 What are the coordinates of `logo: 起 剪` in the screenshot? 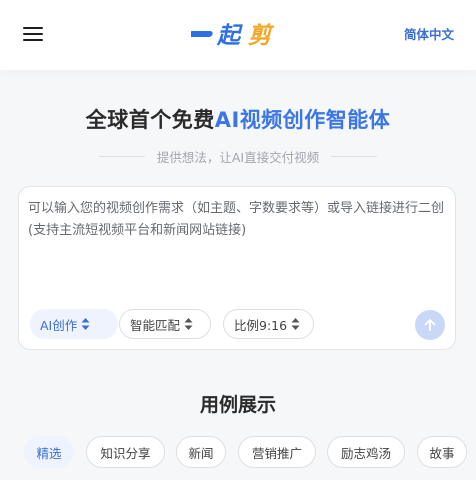 It's located at (233, 36).